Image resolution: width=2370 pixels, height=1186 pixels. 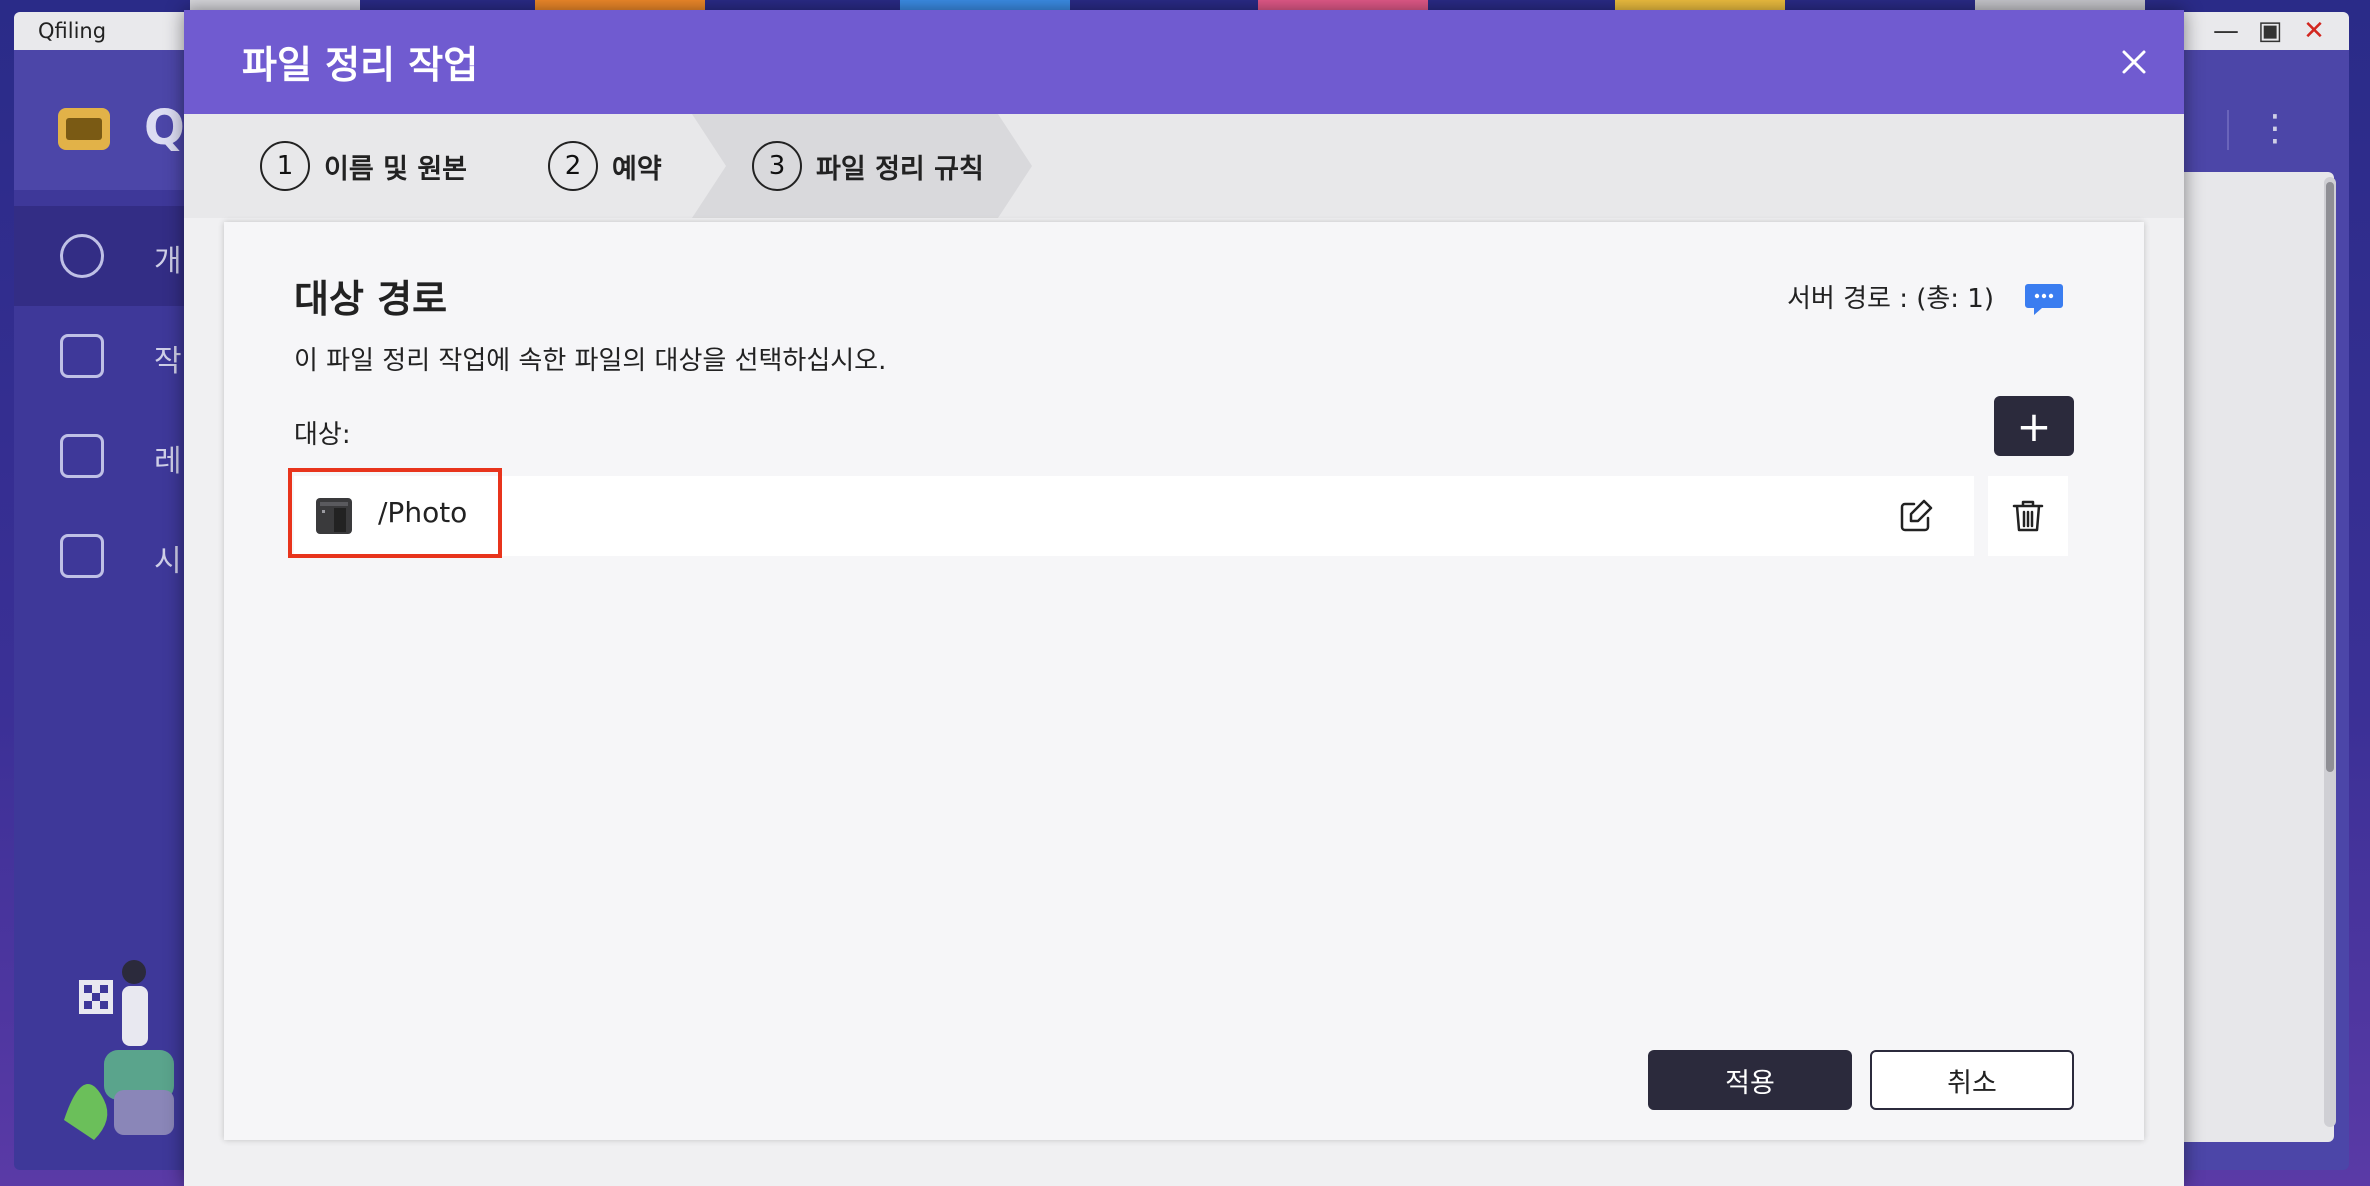 I want to click on window-title: Qfiling, so click(x=72, y=31).